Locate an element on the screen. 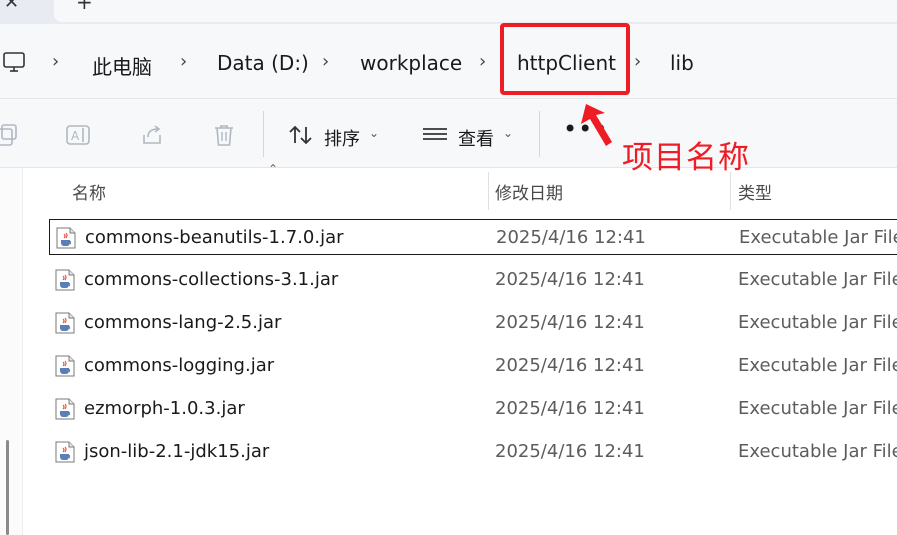 The width and height of the screenshot is (897, 535). file-name: commons-logging.jar is located at coordinates (179, 365).